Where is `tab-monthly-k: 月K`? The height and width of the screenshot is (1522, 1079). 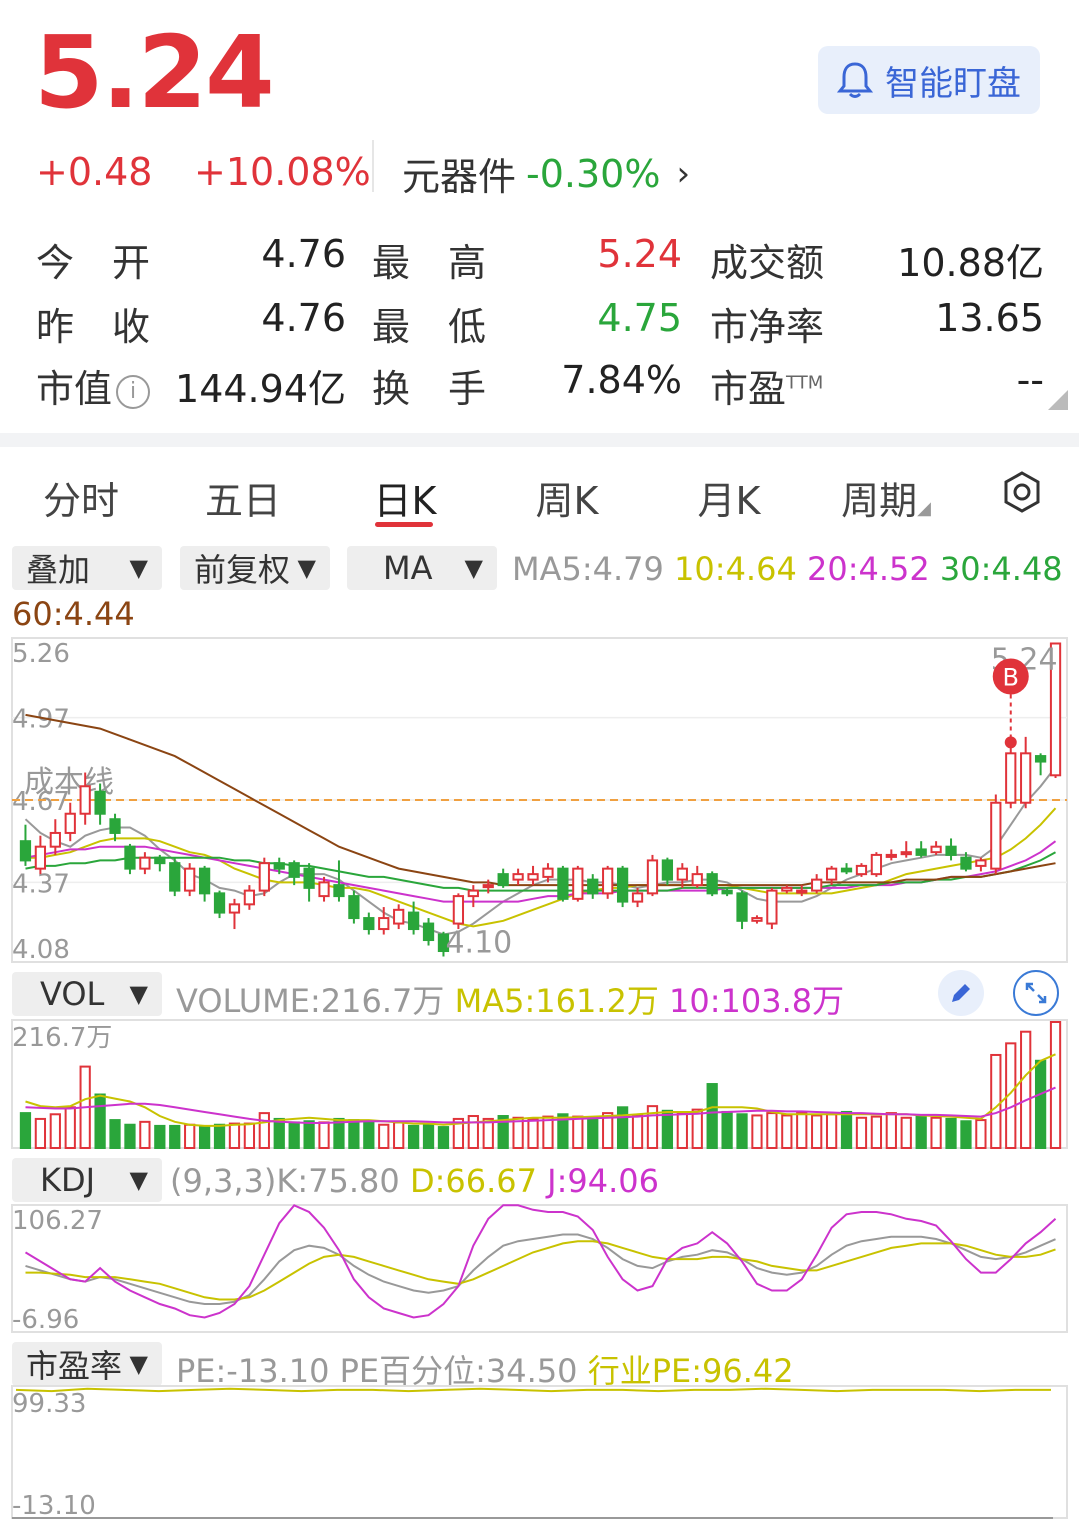 tab-monthly-k: 月K is located at coordinates (729, 497).